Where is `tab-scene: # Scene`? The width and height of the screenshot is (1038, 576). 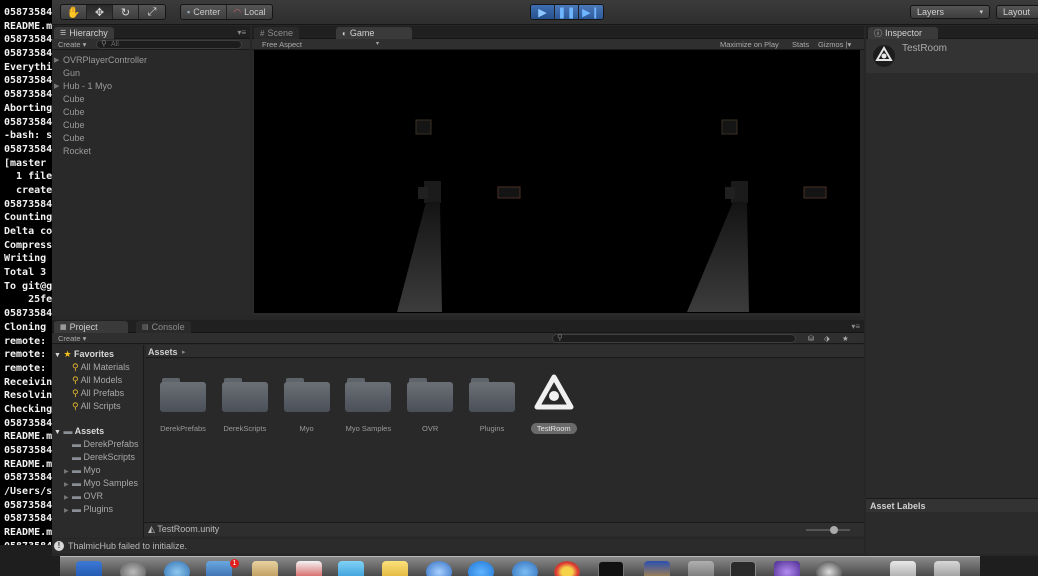 tab-scene: # Scene is located at coordinates (276, 33).